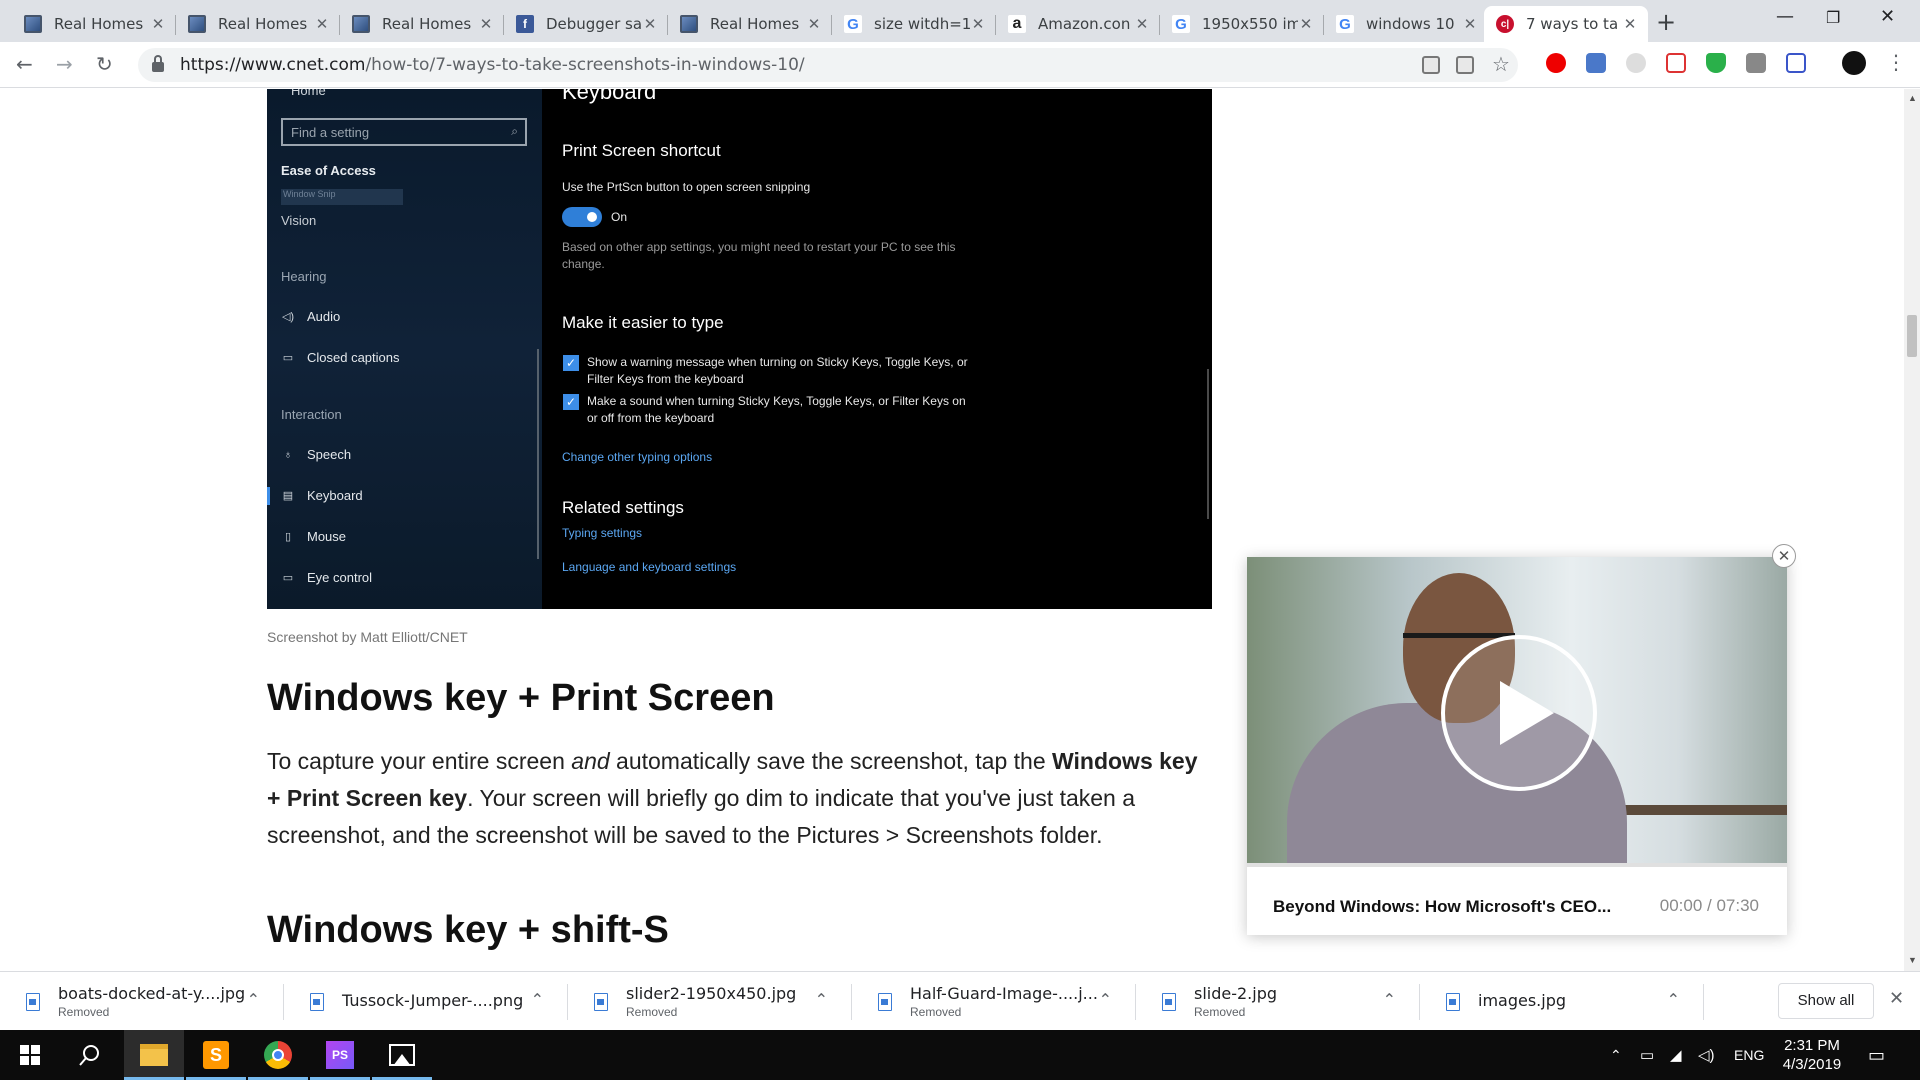 The height and width of the screenshot is (1080, 1920). Describe the element at coordinates (30, 1055) in the screenshot. I see `start-button` at that location.